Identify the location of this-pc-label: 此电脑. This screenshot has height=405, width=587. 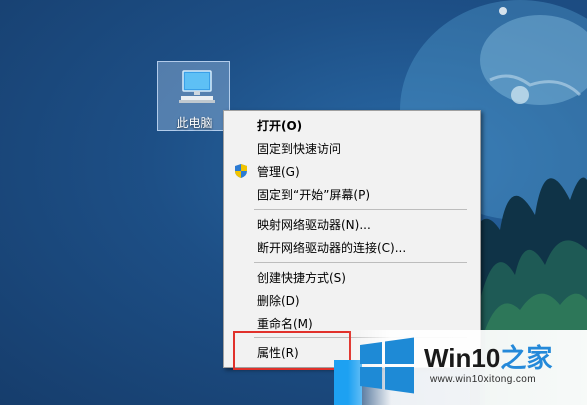
(194, 123).